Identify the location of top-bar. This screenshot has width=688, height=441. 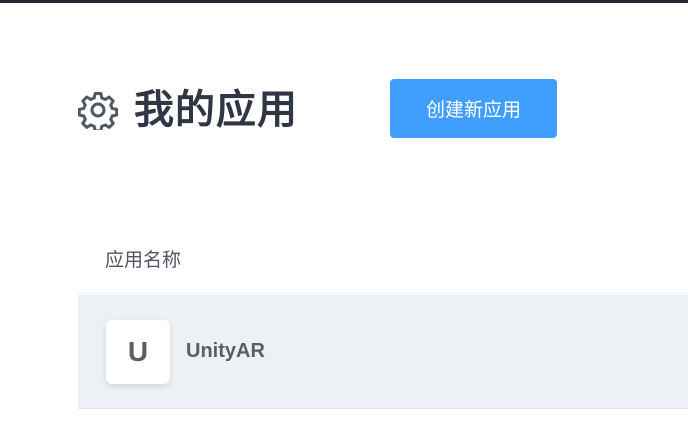
(344, 1).